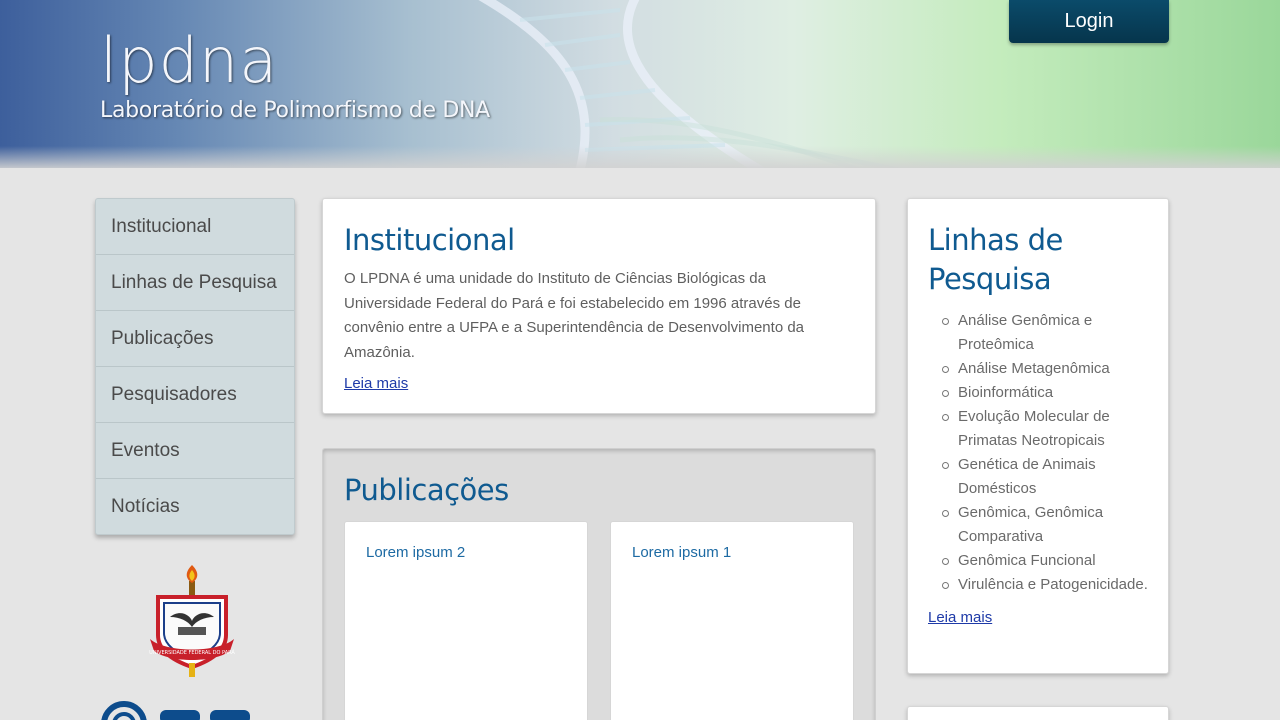 The image size is (1280, 720). What do you see at coordinates (426, 490) in the screenshot?
I see `publications-title: Publicações` at bounding box center [426, 490].